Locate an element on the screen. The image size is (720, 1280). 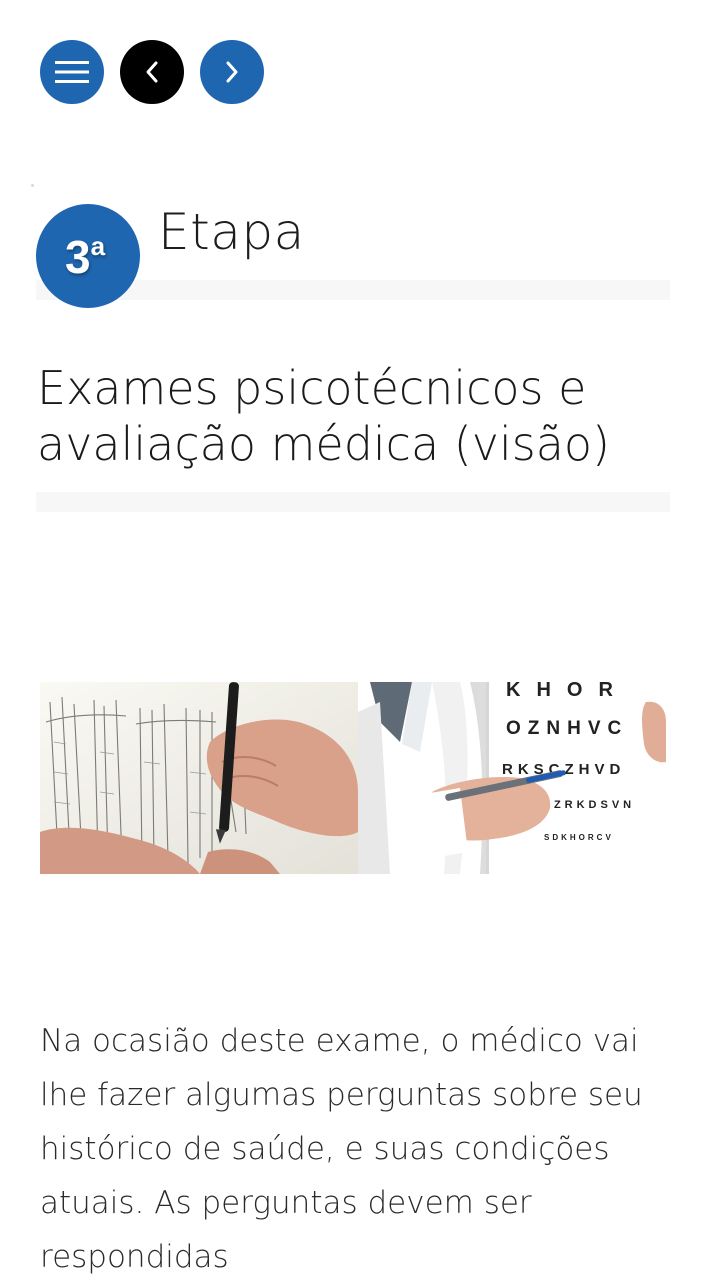
chevron-left-icon is located at coordinates (152, 72).